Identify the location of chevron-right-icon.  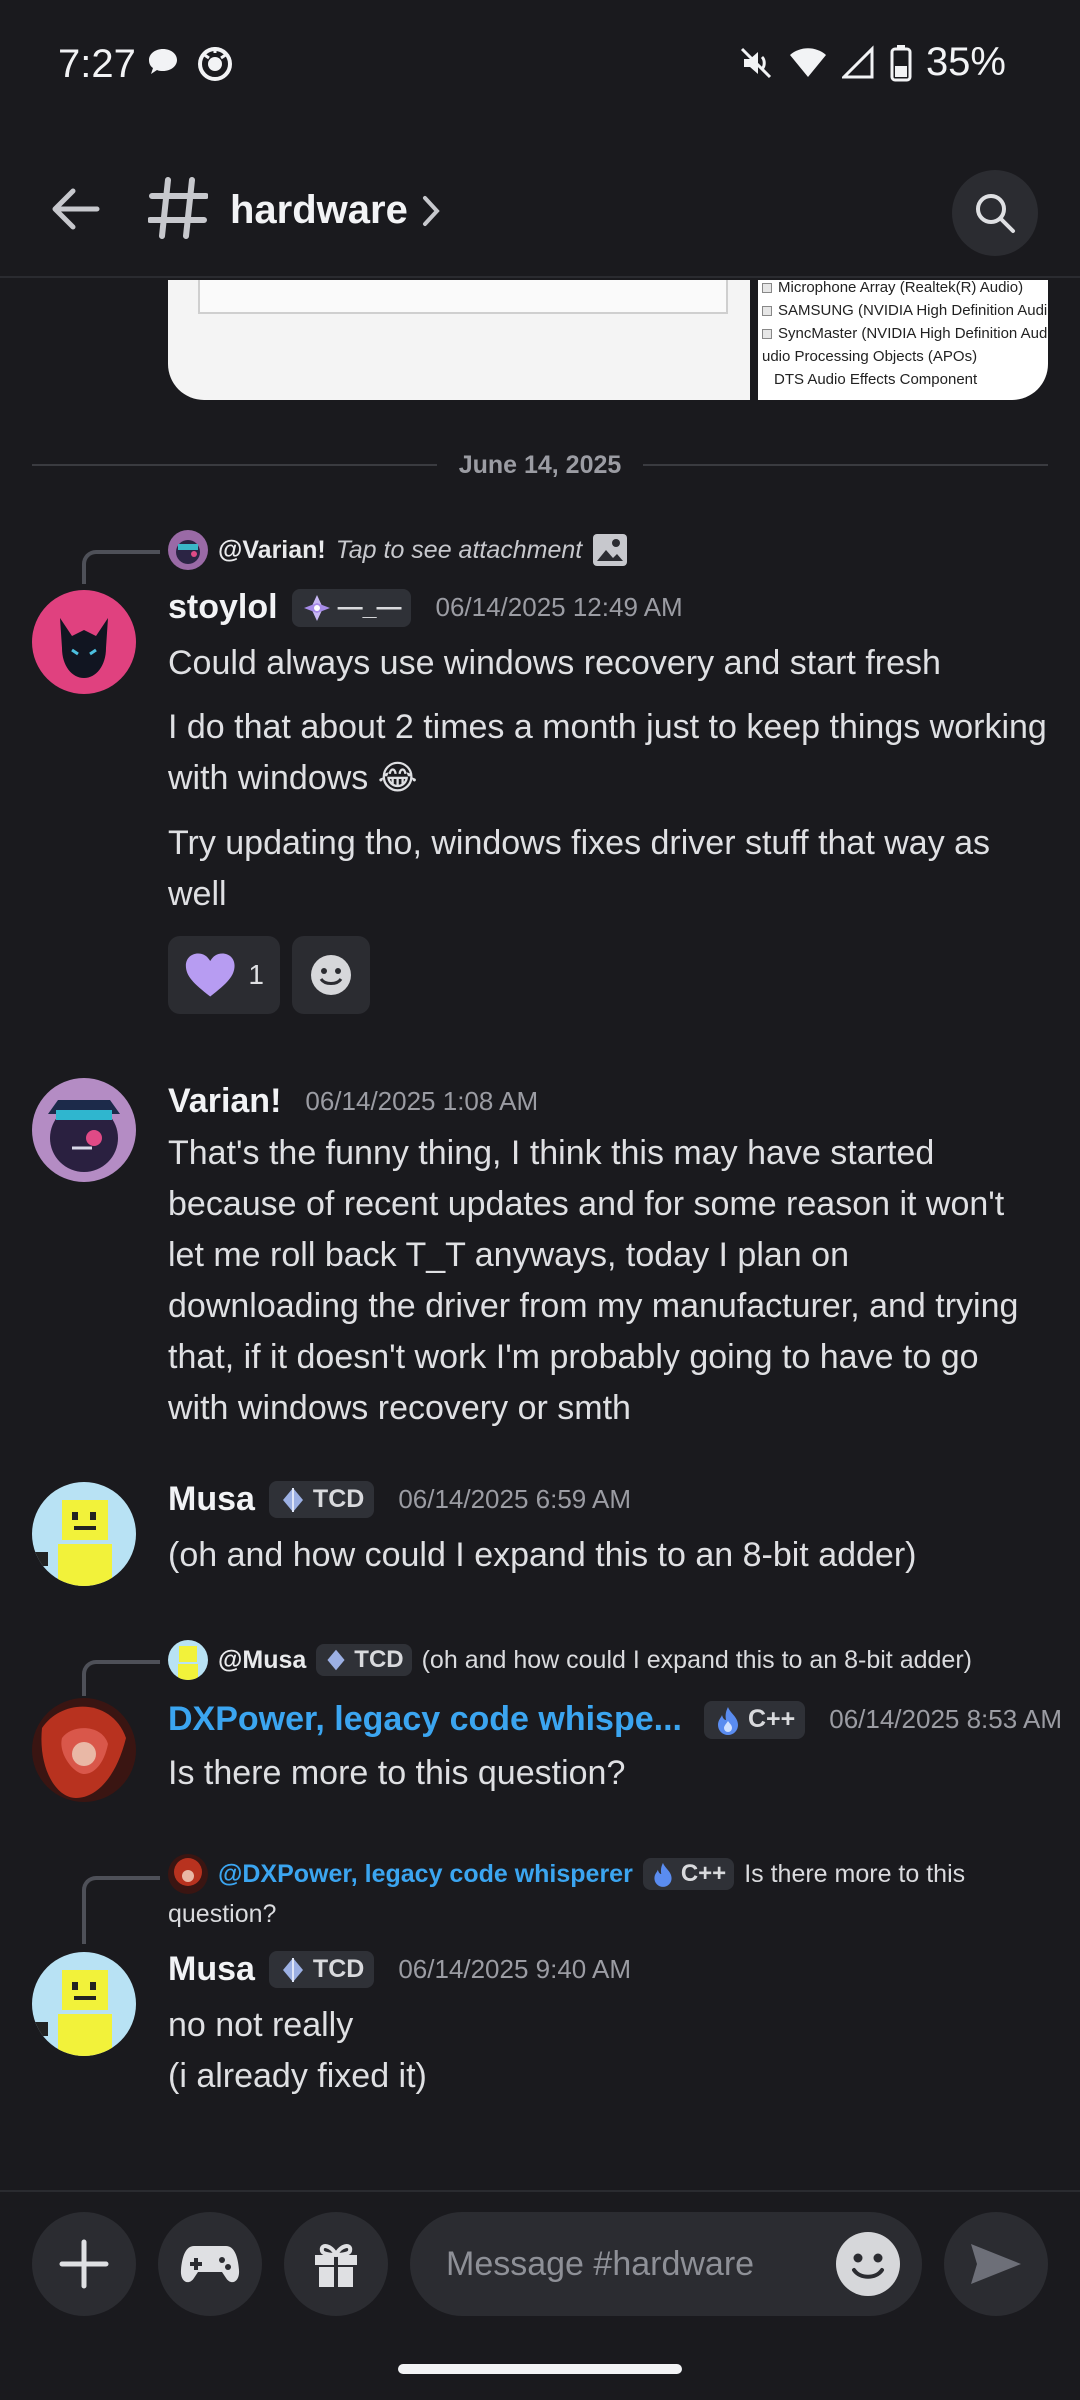
(431, 211).